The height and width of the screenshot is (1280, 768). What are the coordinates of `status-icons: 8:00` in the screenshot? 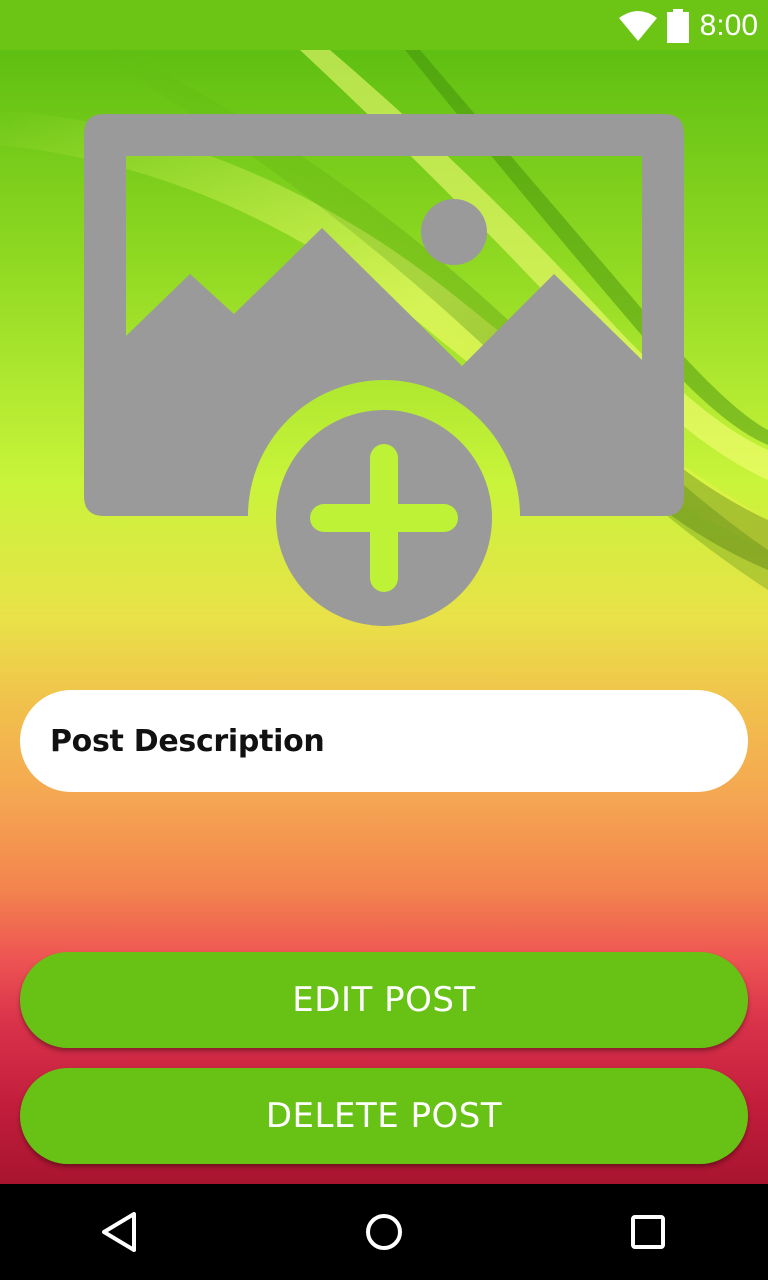 It's located at (688, 26).